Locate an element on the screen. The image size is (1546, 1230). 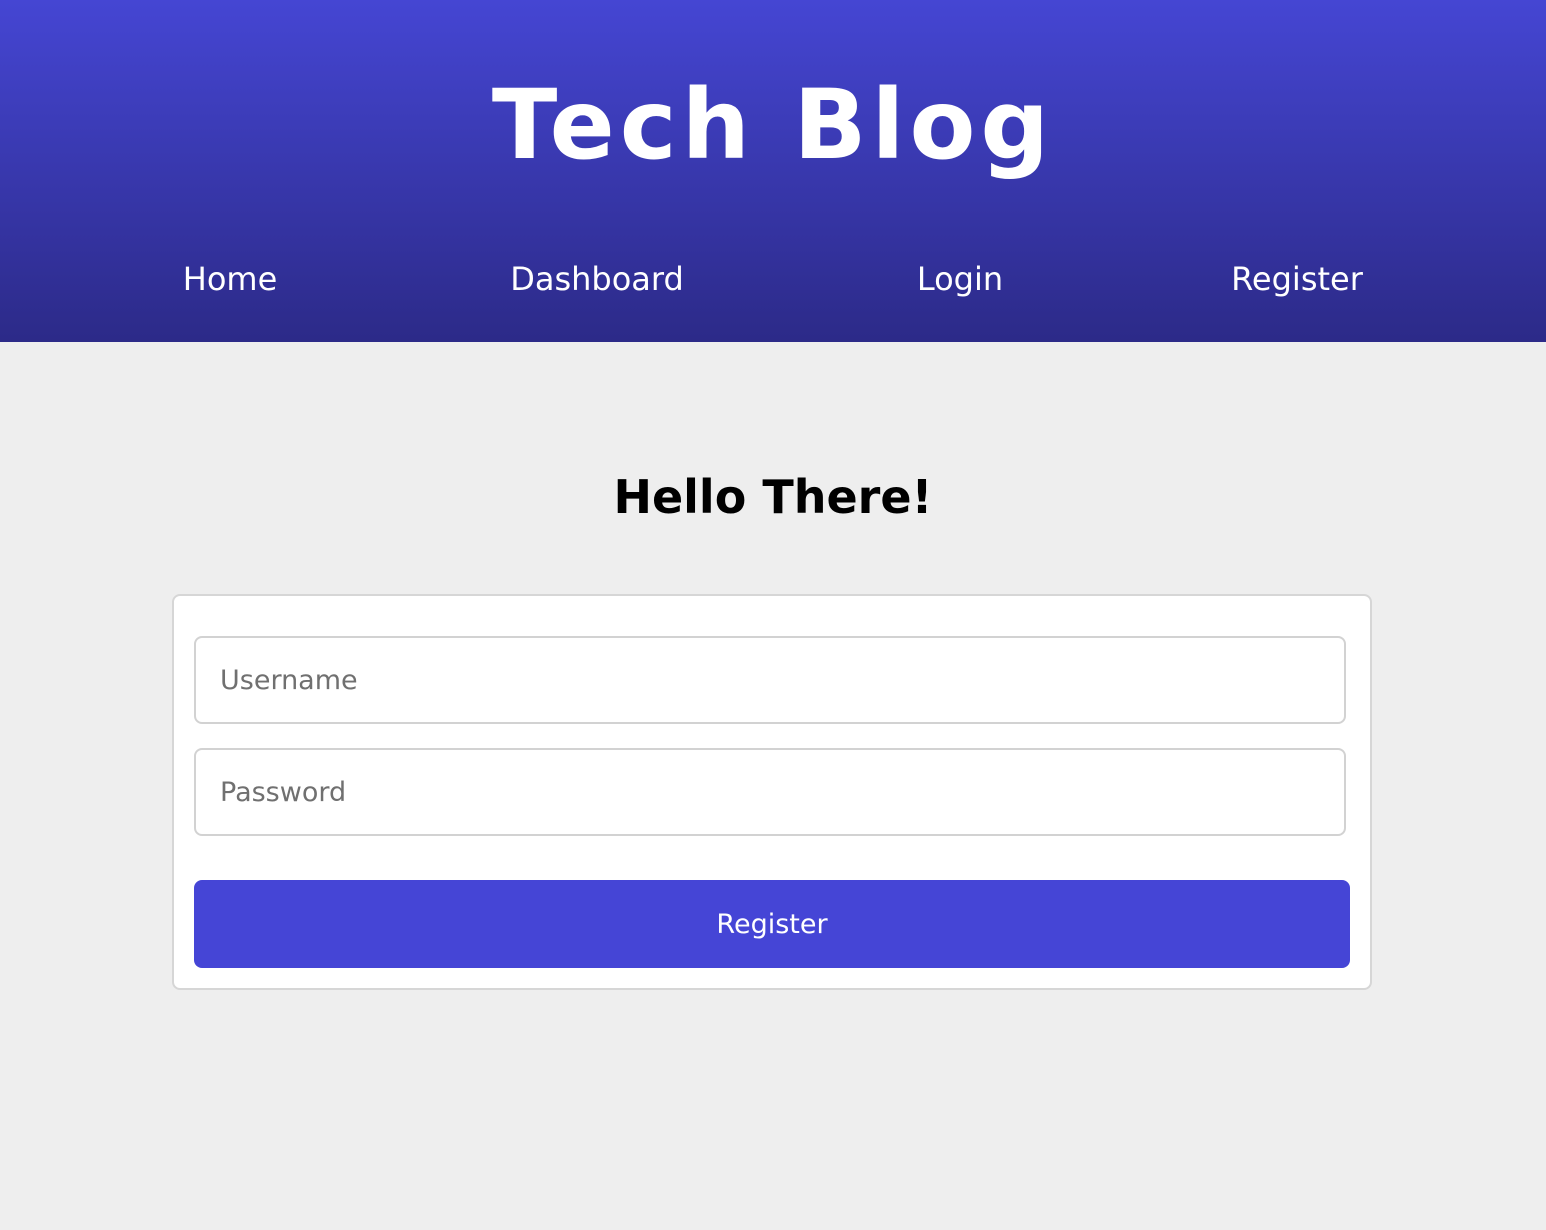
page-heading: Hello There! is located at coordinates (773, 497).